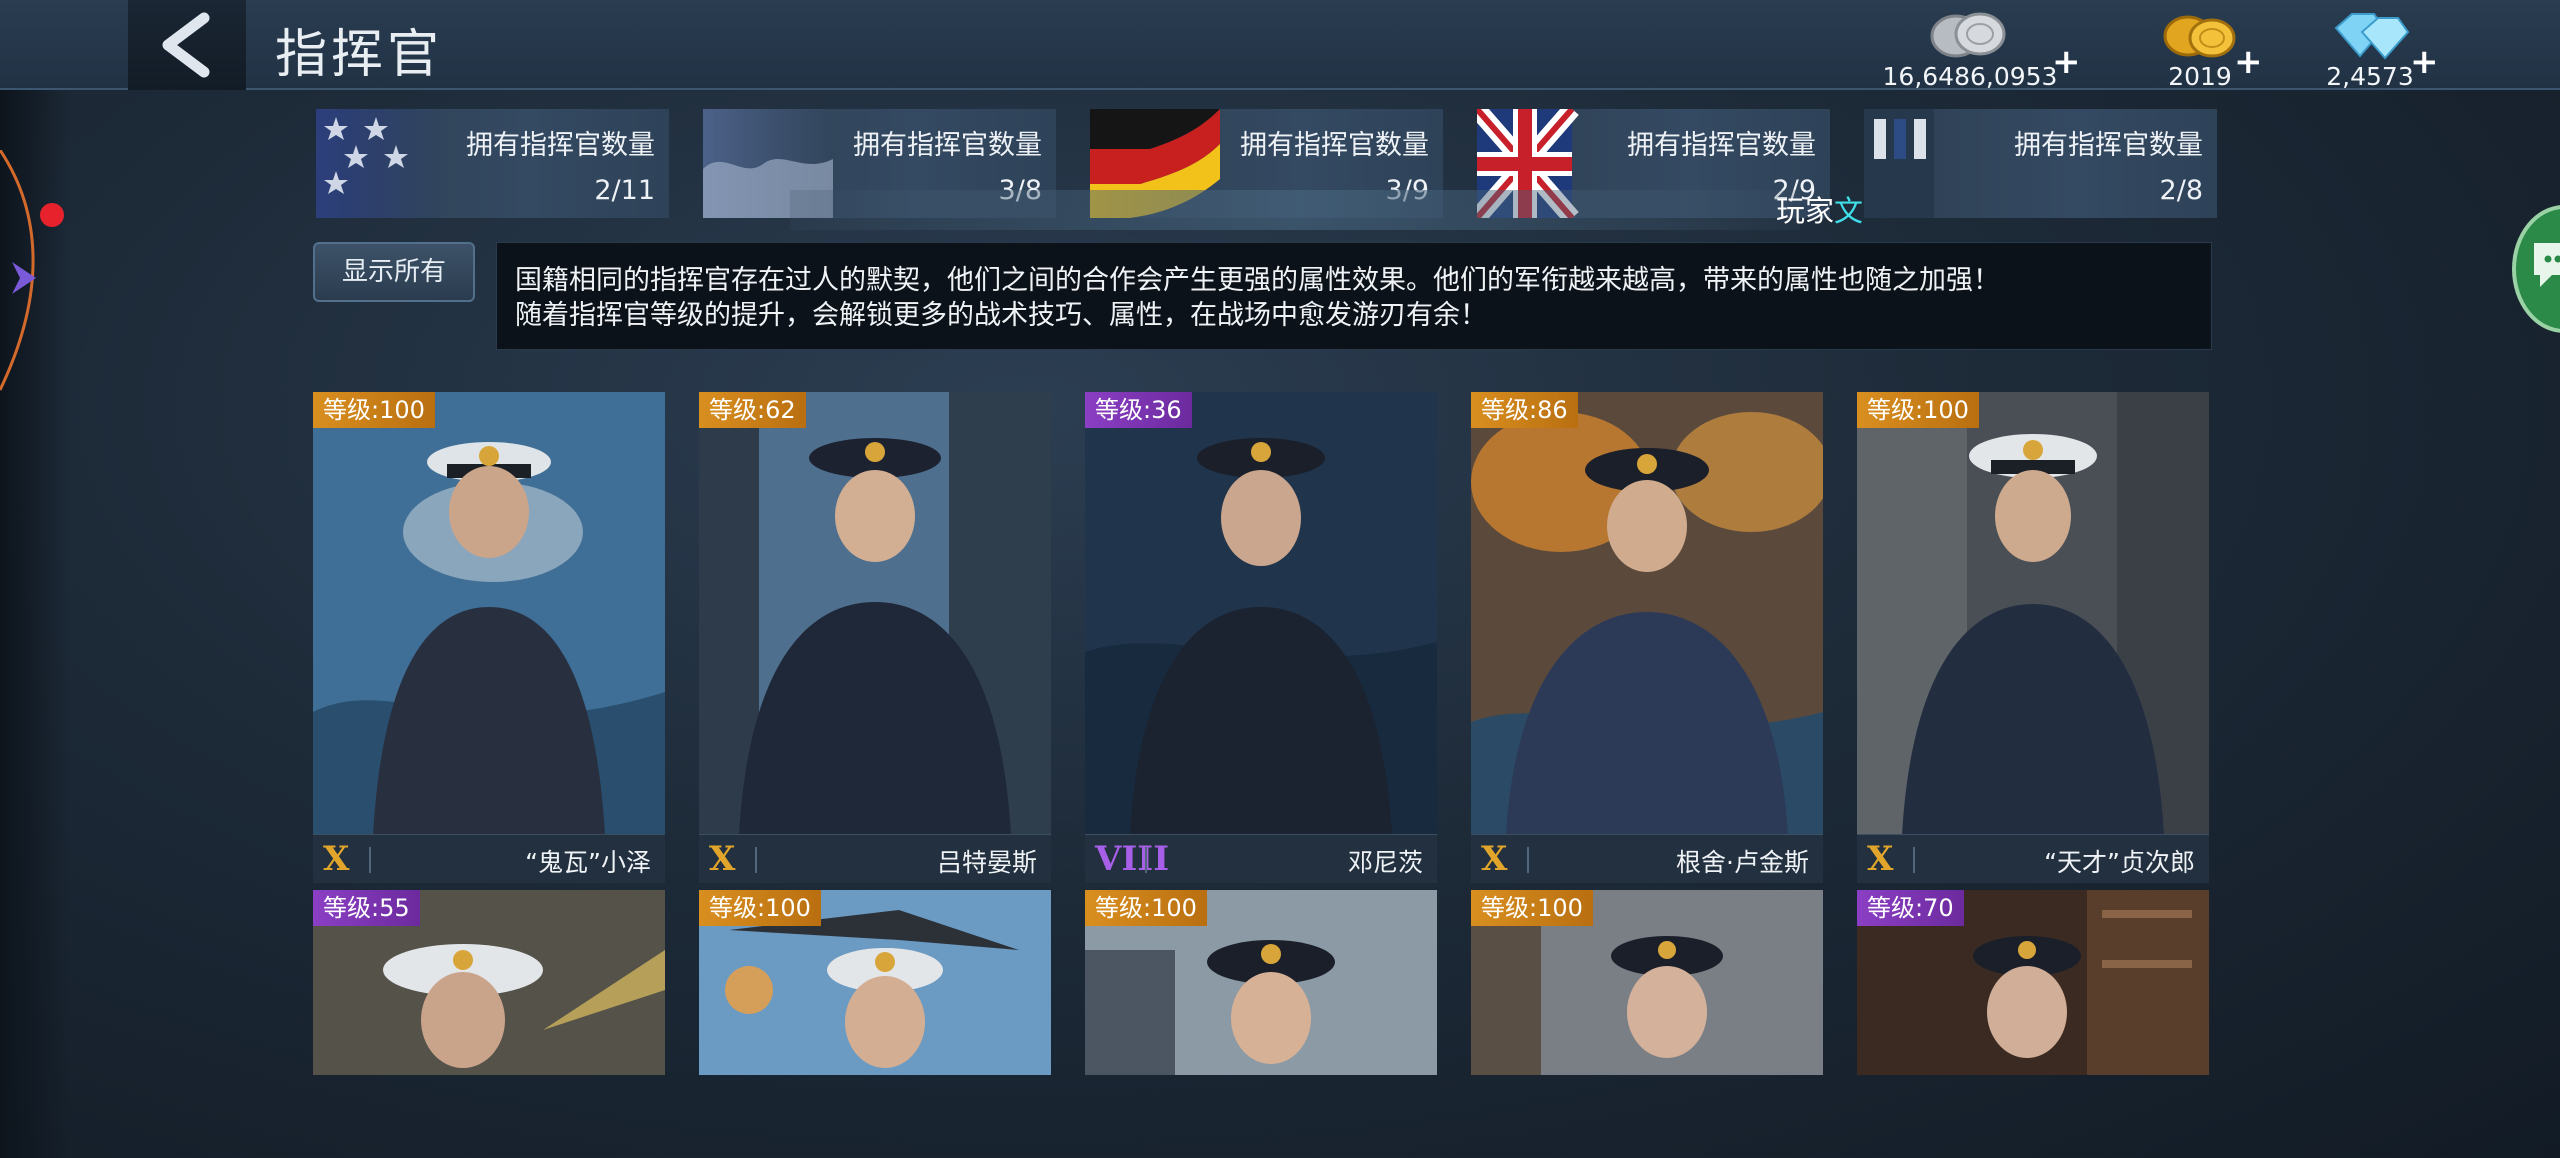 The image size is (2560, 1158). What do you see at coordinates (588, 862) in the screenshot?
I see `commander-name: “鬼瓦”小泽` at bounding box center [588, 862].